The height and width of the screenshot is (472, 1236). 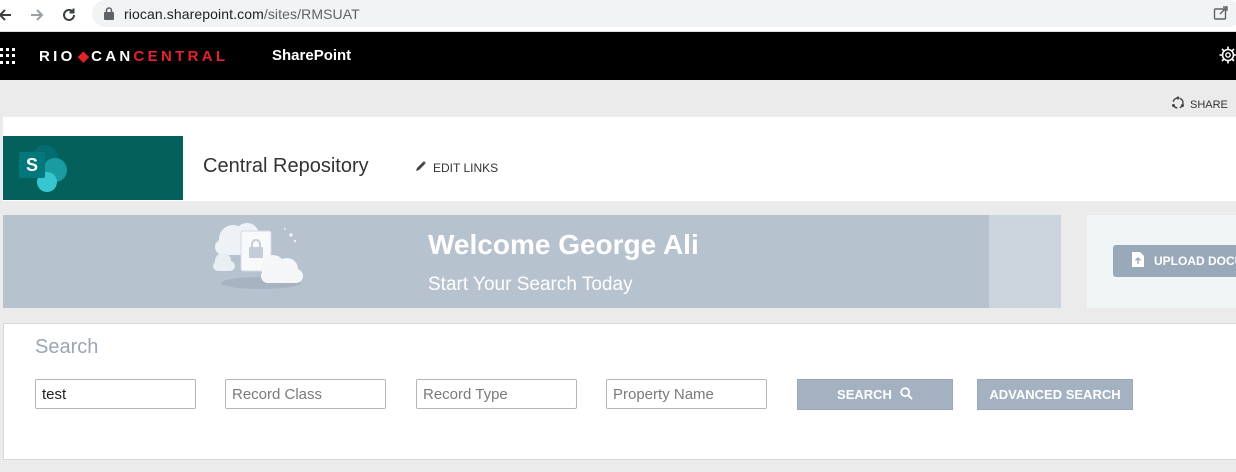 I want to click on url-text: riocan.sharepoint.com/sites/RMSUAT, so click(x=242, y=14).